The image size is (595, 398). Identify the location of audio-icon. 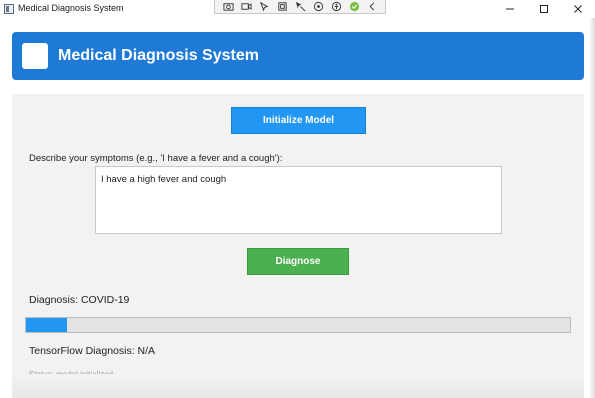
(318, 6).